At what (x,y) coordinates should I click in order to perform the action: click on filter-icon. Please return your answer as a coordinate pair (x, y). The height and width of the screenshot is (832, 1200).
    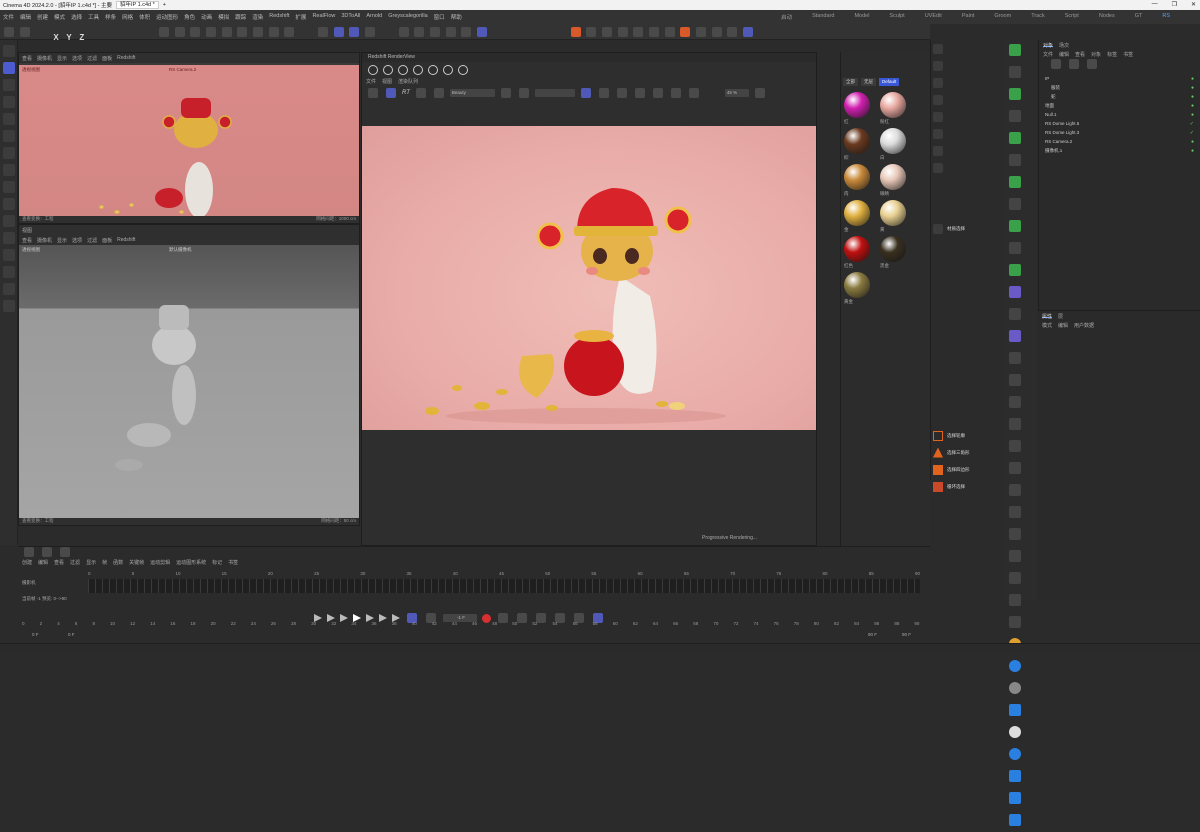
    Looking at the image, I should click on (1056, 64).